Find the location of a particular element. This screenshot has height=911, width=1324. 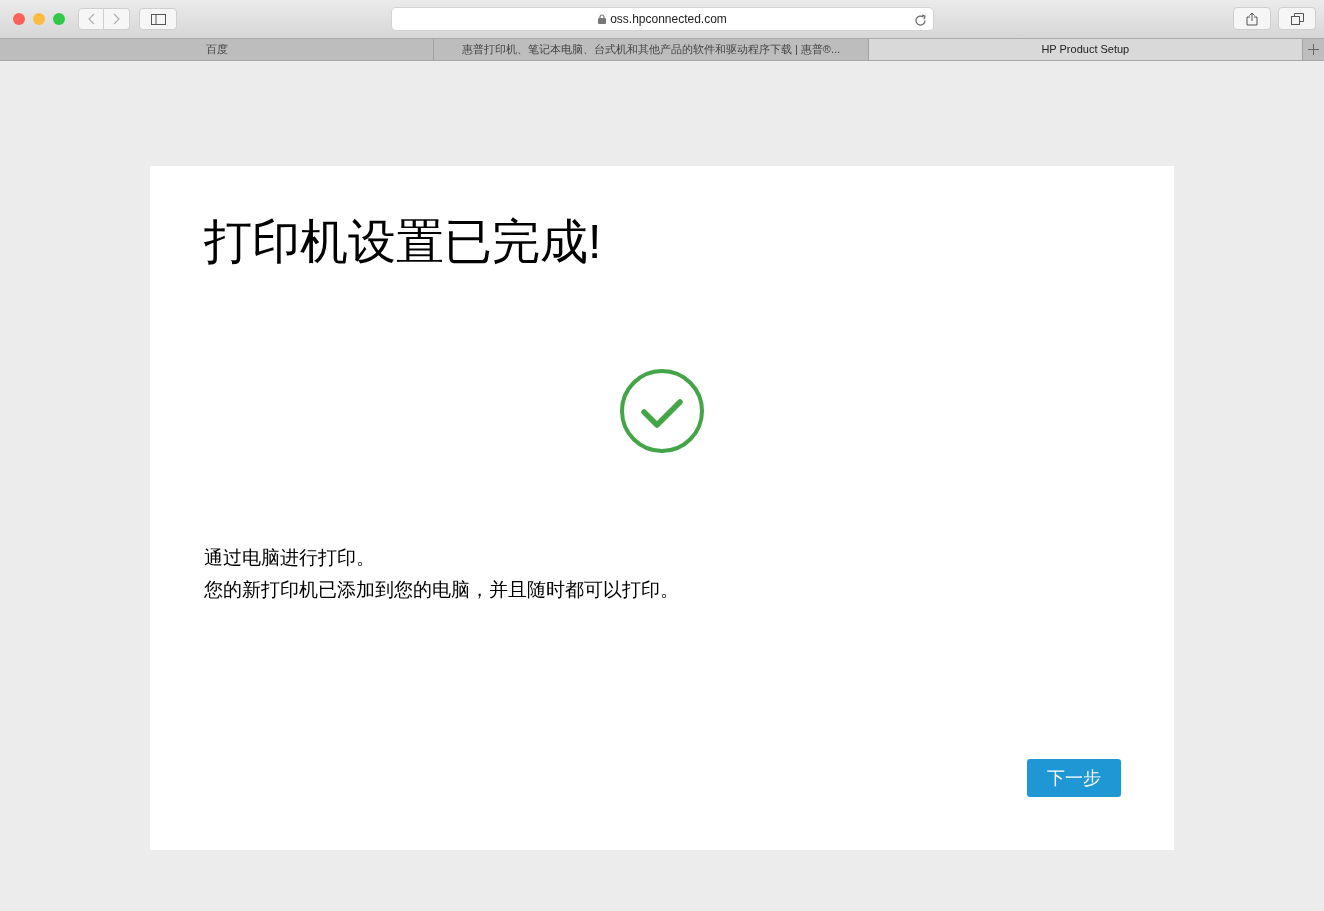

browser-tab: HP Product Setup is located at coordinates (1084, 49).